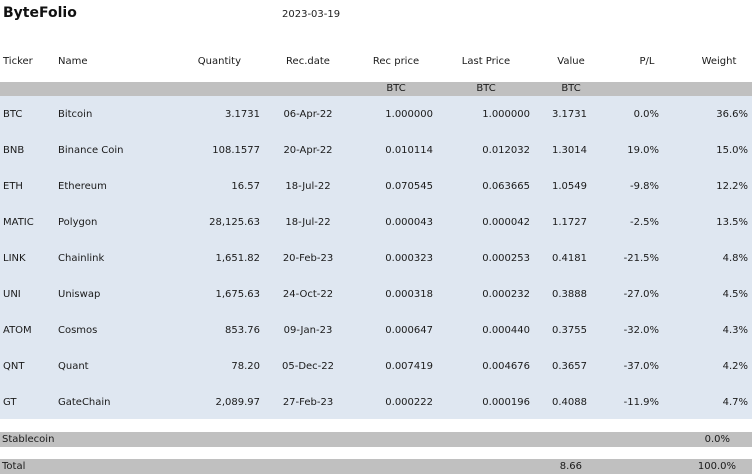  I want to click on header-rec-price: Rec price, so click(396, 61).